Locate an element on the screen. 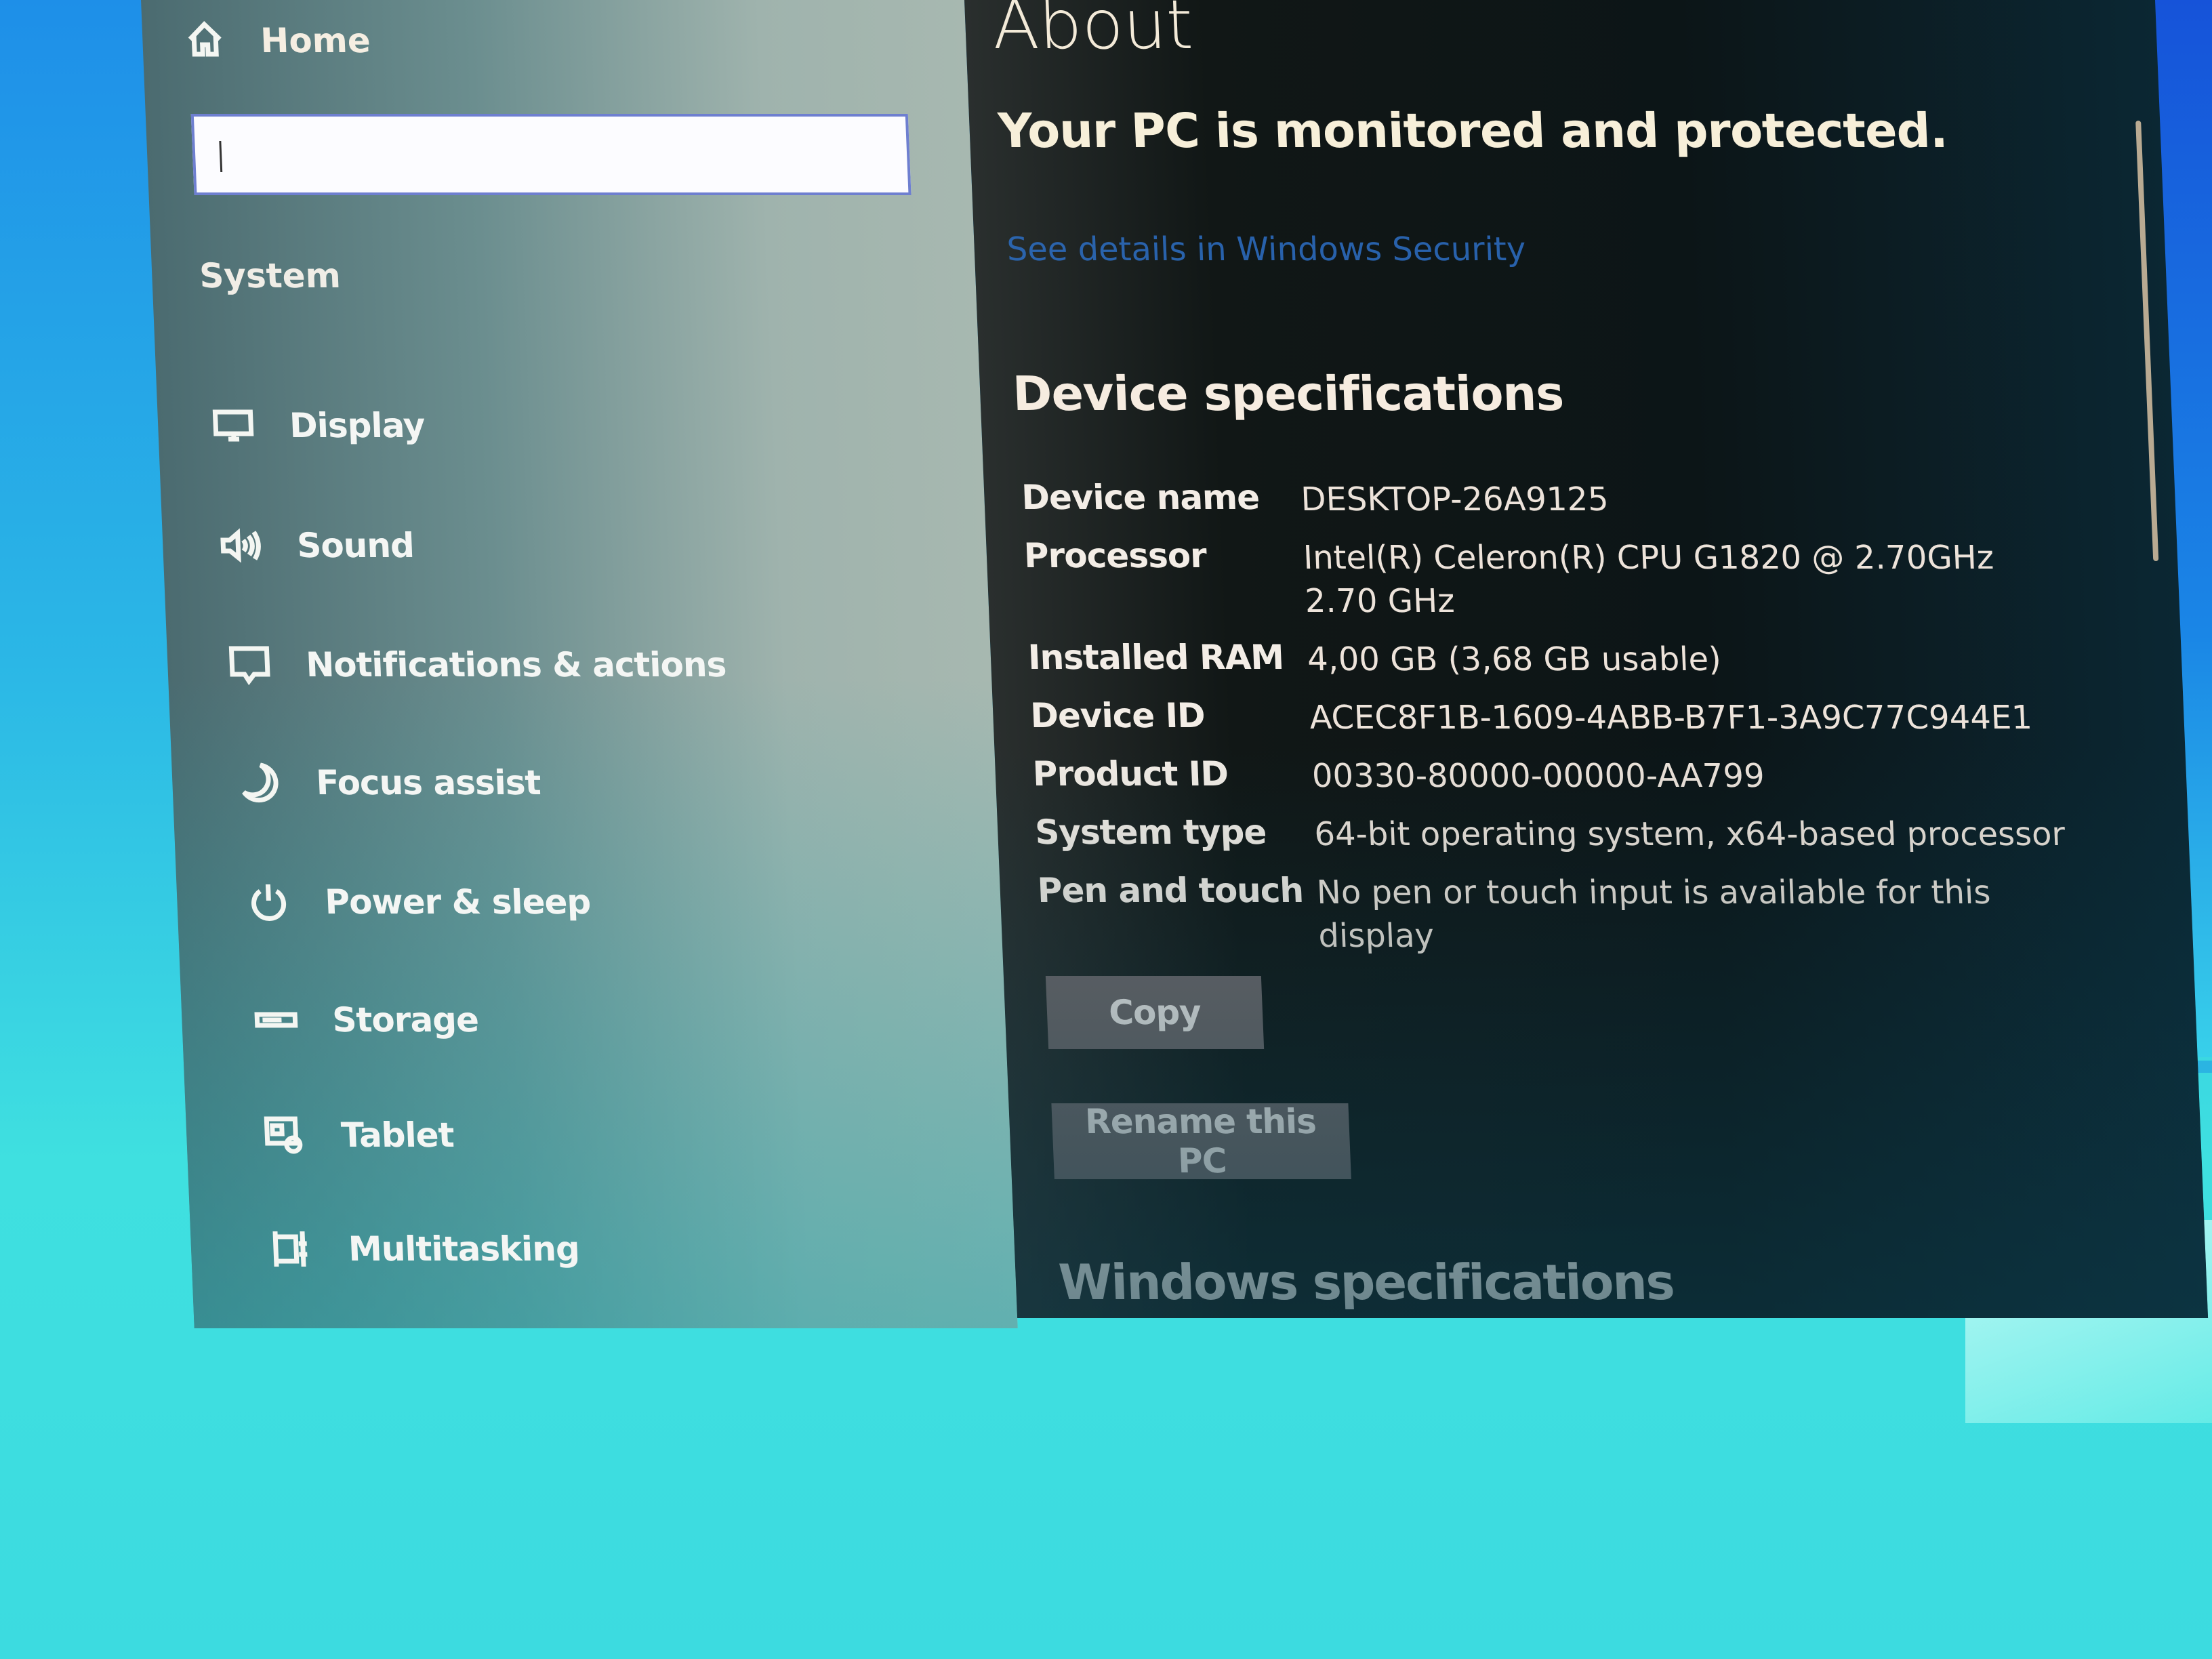  spec-key: Pen and touch is located at coordinates (1170, 890).